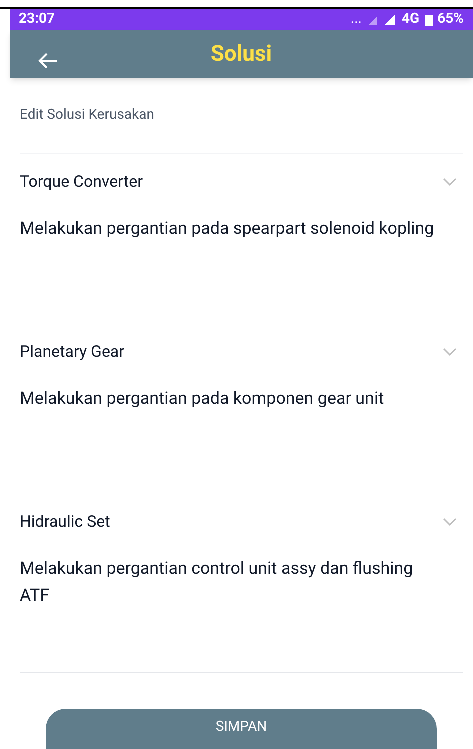  Describe the element at coordinates (37, 20) in the screenshot. I see `status-time: 23:07` at that location.